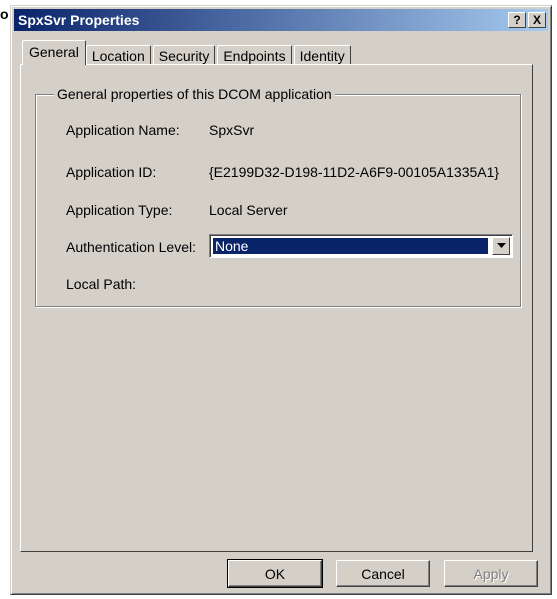 Image resolution: width=557 pixels, height=599 pixels. Describe the element at coordinates (383, 573) in the screenshot. I see `cancel-button: Cancel` at that location.